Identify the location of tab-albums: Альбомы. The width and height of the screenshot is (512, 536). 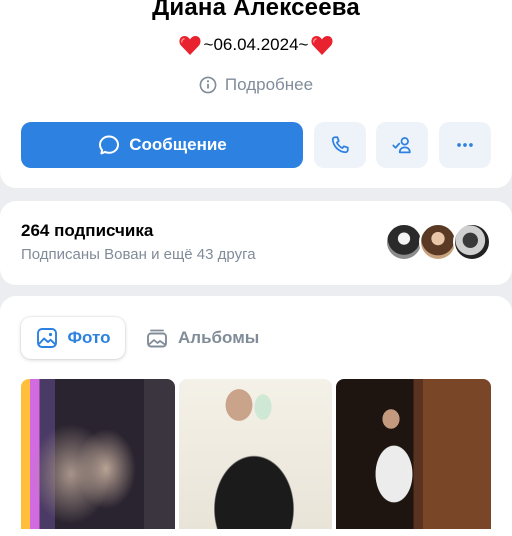
(202, 338).